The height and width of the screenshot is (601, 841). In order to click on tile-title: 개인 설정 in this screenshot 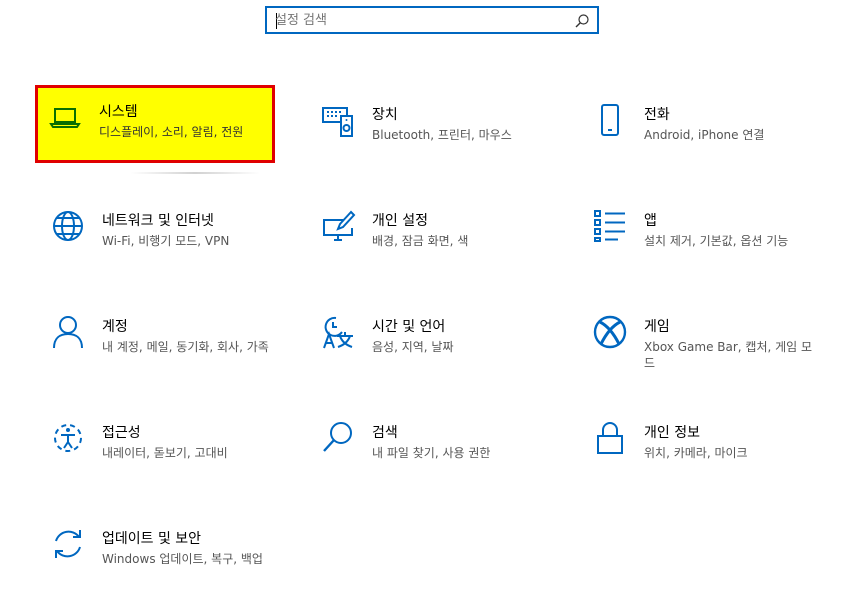, I will do `click(400, 221)`.